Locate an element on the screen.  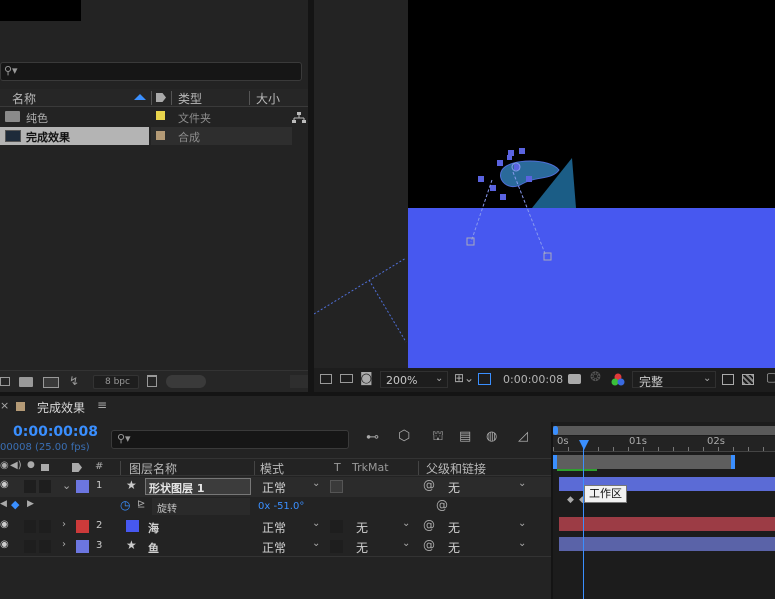
project-search-input: ⚲▾ is located at coordinates (151, 71).